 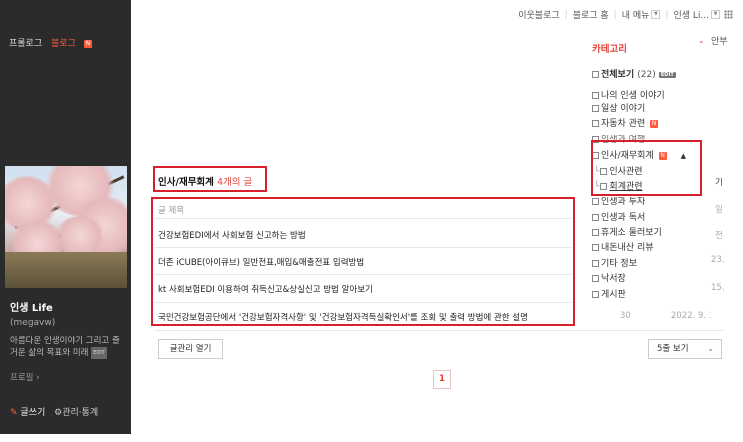 I want to click on profile-label: 프로필, so click(x=22, y=378).